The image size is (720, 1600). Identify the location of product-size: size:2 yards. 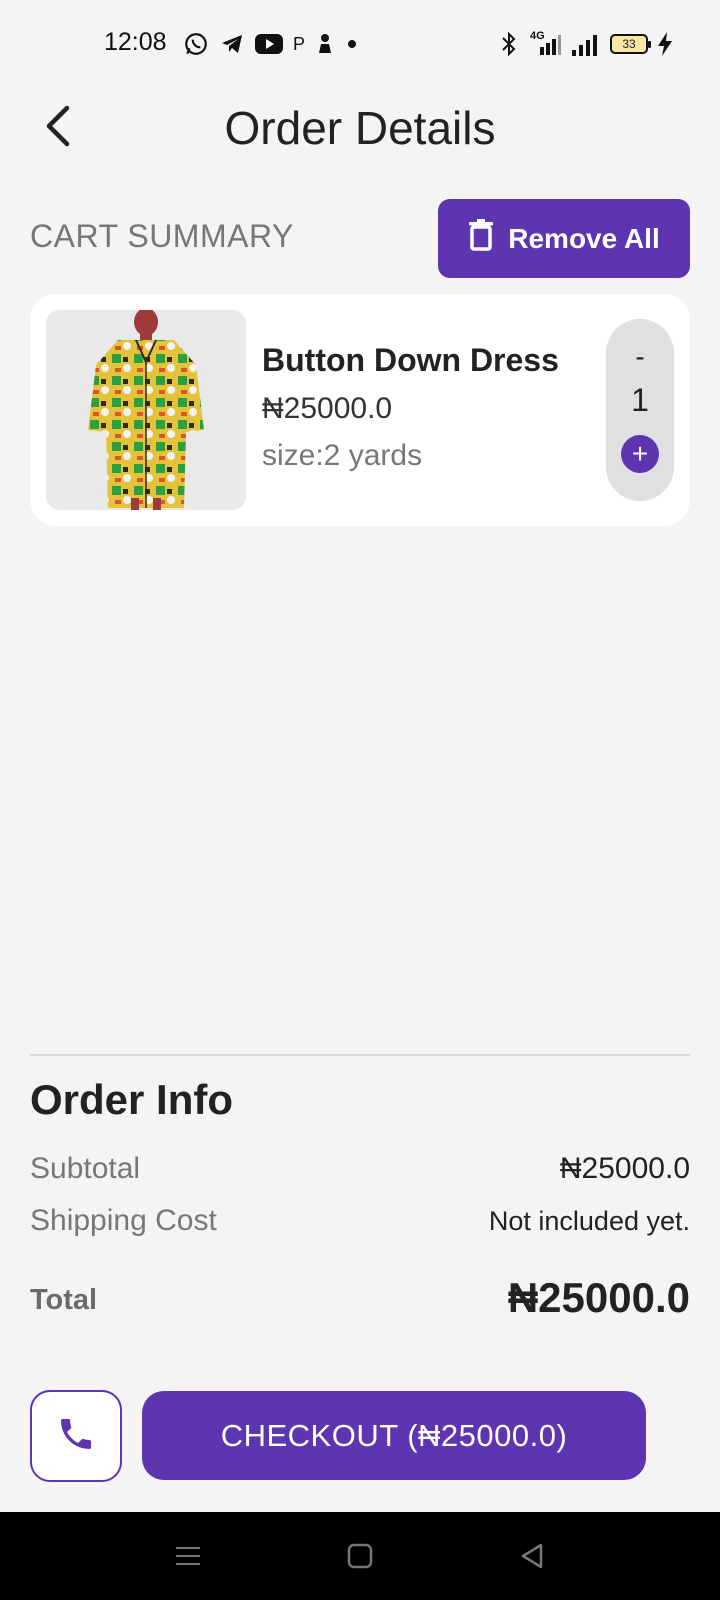
(342, 455).